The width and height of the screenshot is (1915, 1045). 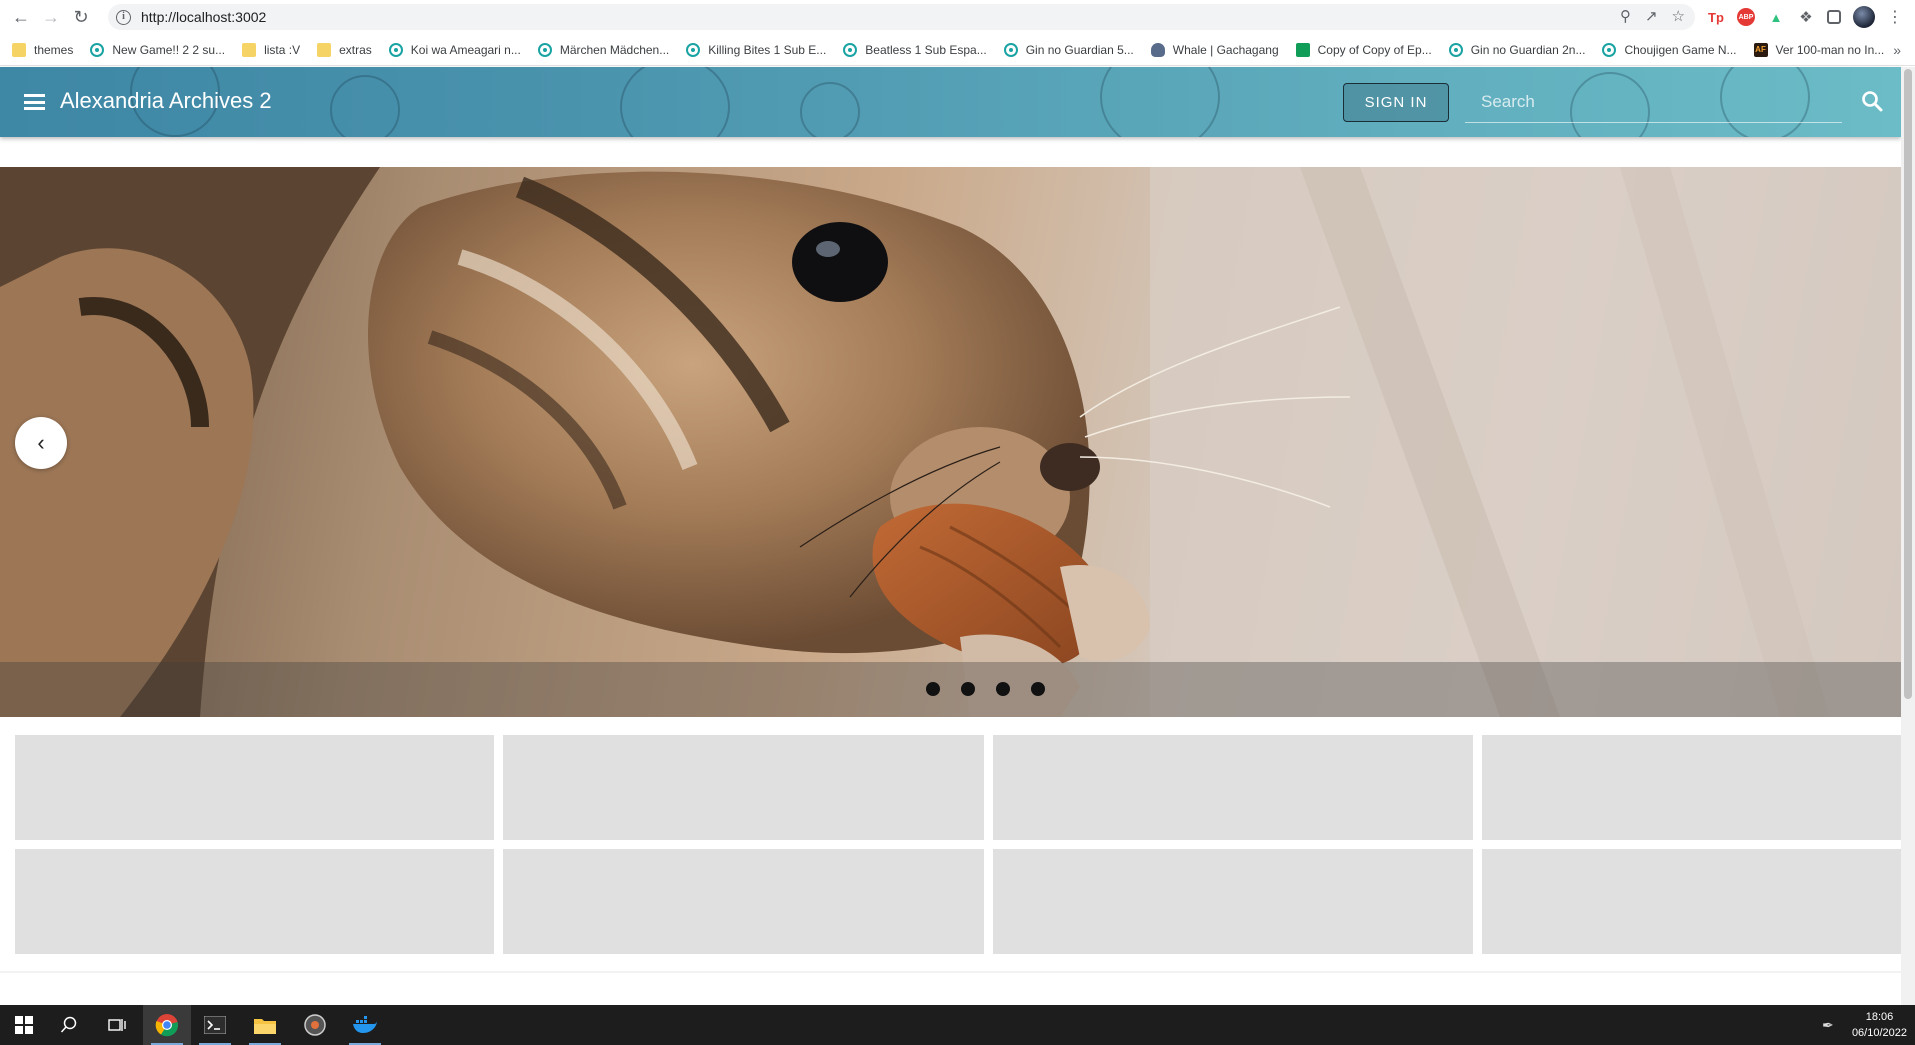 I want to click on task-view-icon, so click(x=117, y=1025).